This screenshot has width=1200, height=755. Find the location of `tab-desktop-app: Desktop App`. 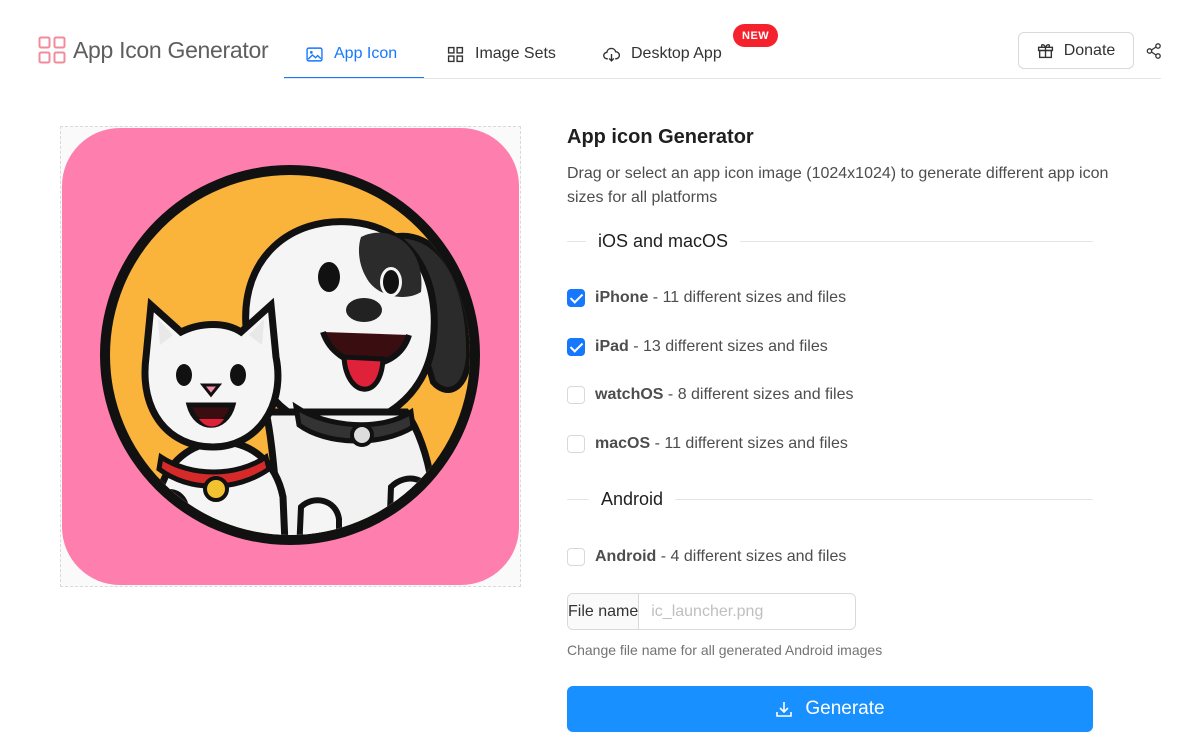

tab-desktop-app: Desktop App is located at coordinates (662, 54).